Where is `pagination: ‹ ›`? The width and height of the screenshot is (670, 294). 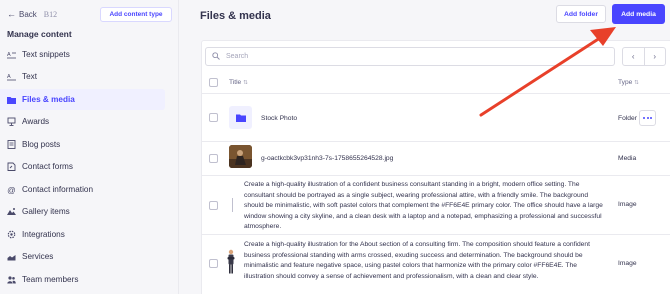 pagination: ‹ › is located at coordinates (644, 56).